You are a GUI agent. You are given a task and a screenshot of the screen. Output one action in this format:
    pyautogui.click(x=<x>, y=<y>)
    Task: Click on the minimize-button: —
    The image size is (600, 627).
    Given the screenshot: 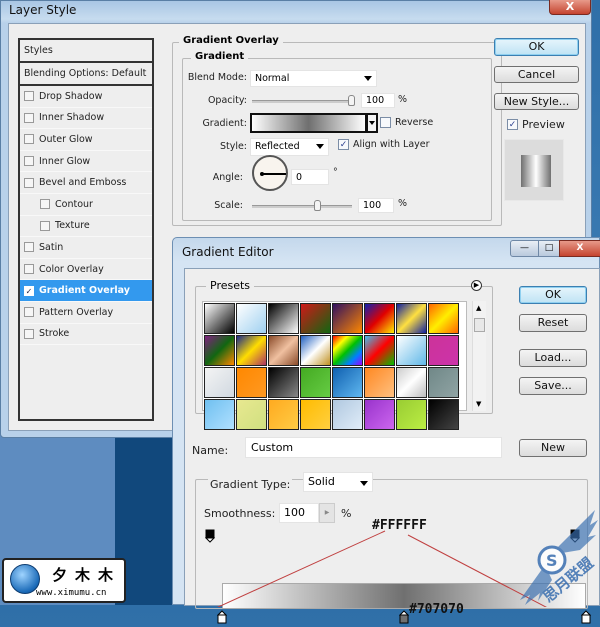 What is the action you would take?
    pyautogui.click(x=524, y=248)
    